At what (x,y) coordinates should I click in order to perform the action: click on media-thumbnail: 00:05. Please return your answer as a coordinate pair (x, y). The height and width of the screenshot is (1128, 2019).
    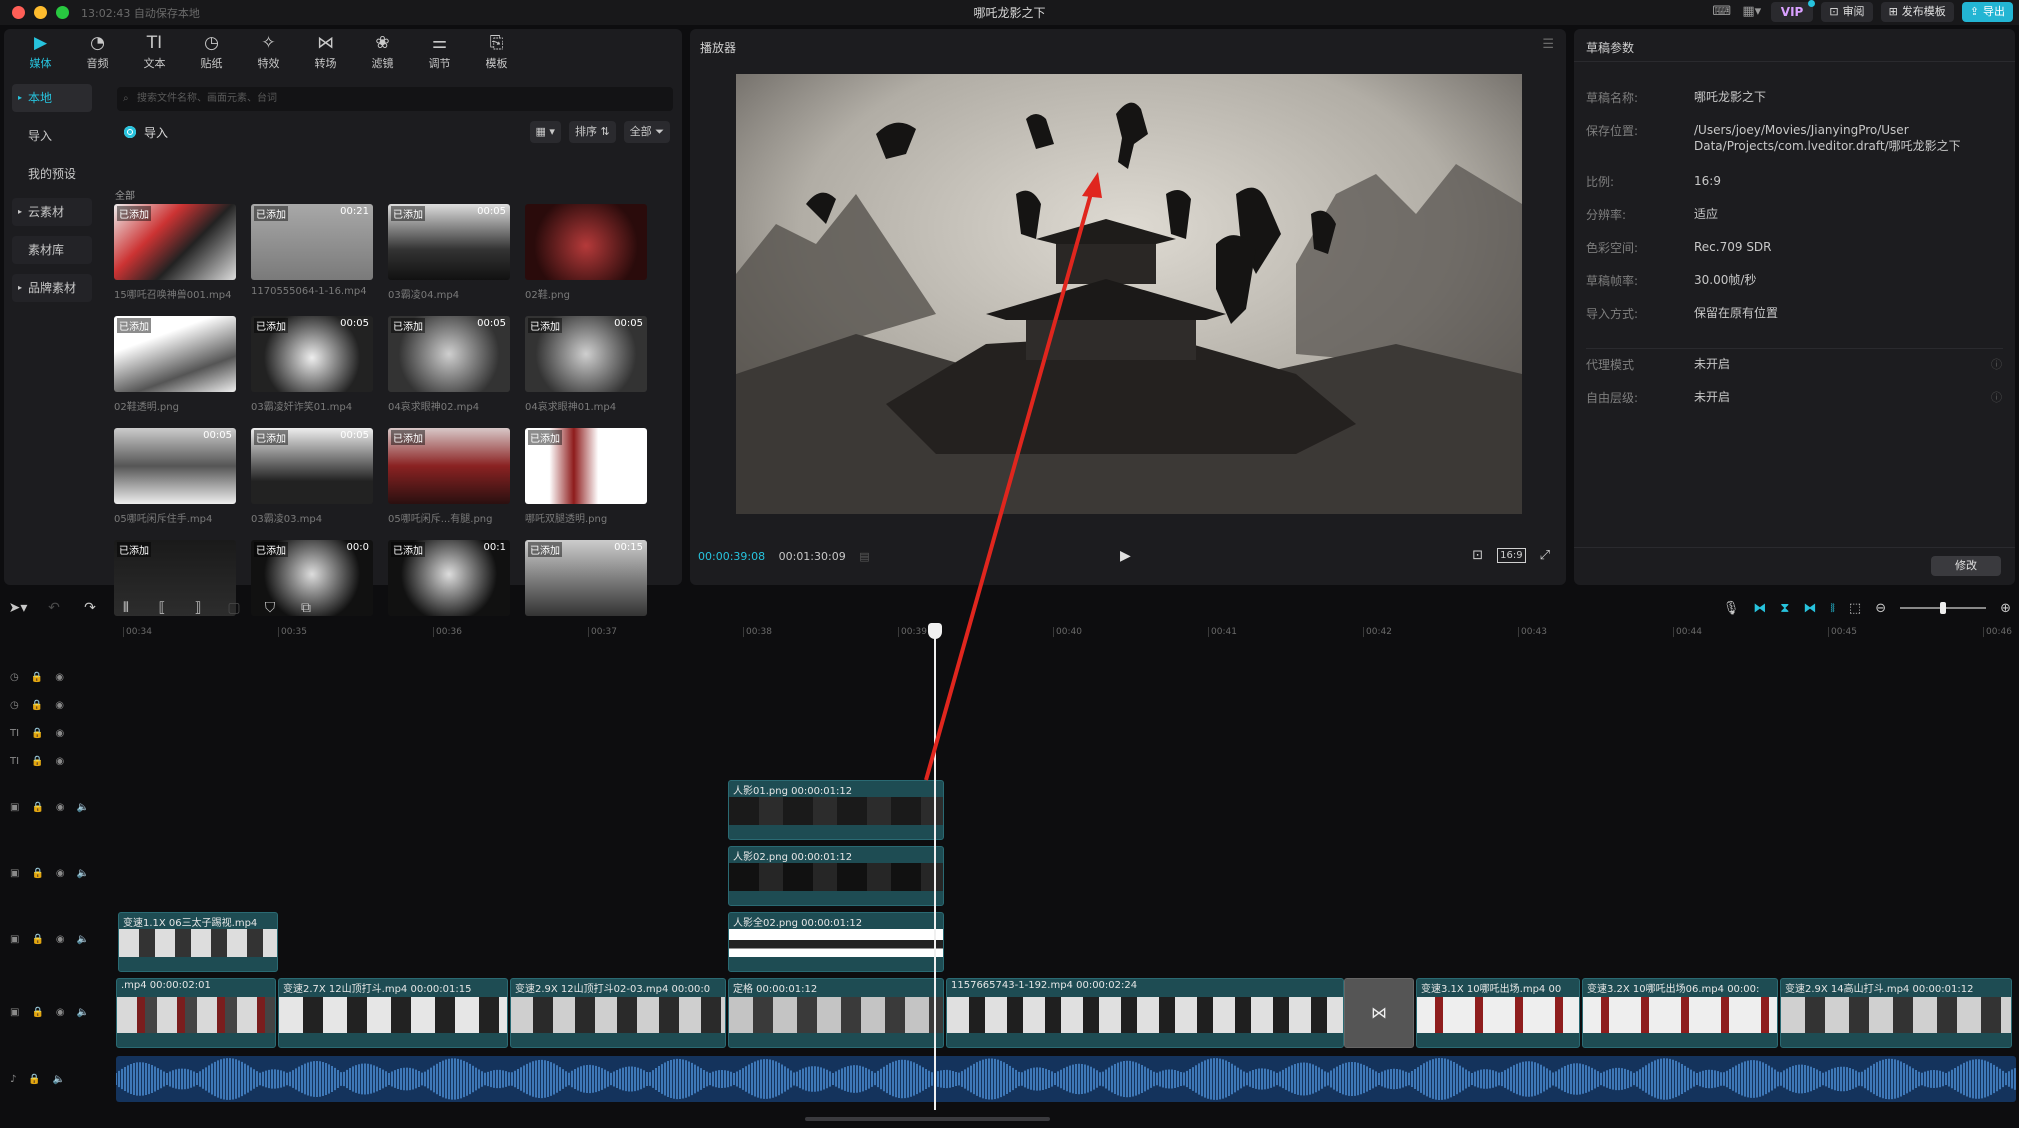
    Looking at the image, I should click on (175, 466).